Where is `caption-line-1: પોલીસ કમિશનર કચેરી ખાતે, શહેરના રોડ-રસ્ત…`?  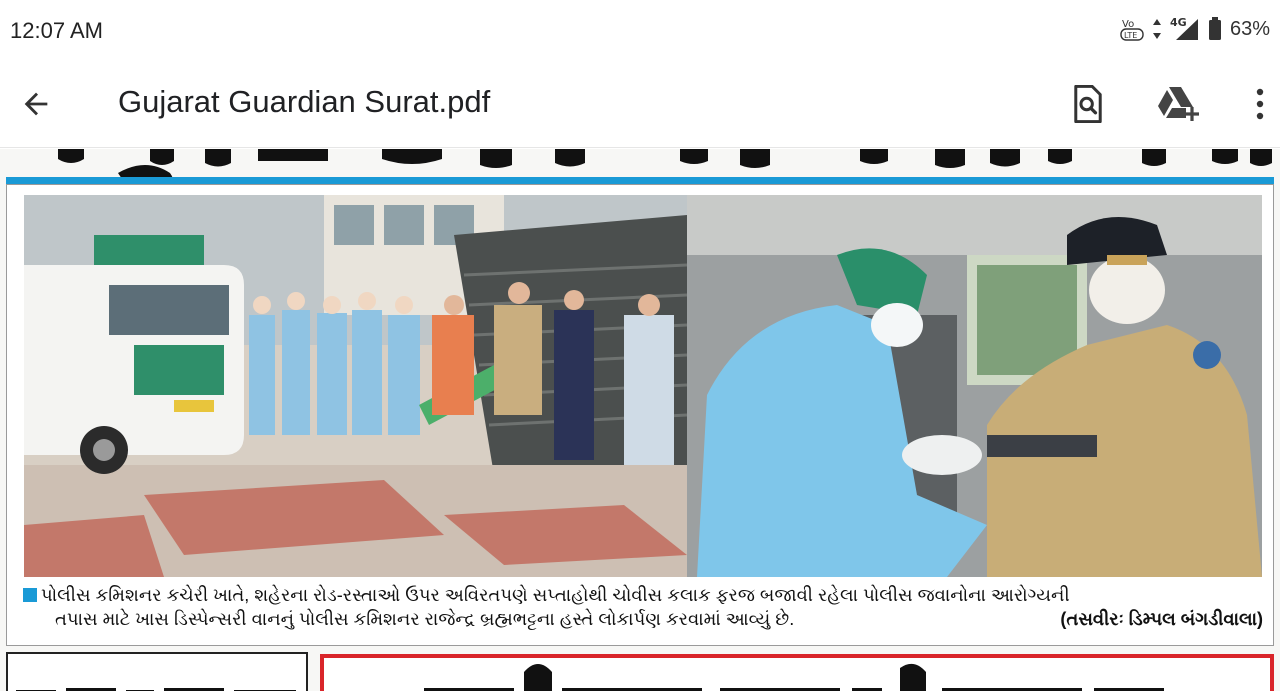 caption-line-1: પોલીસ કમિશનર કચેરી ખાતે, શહેરના રોડ-રસ્ત… is located at coordinates (555, 595).